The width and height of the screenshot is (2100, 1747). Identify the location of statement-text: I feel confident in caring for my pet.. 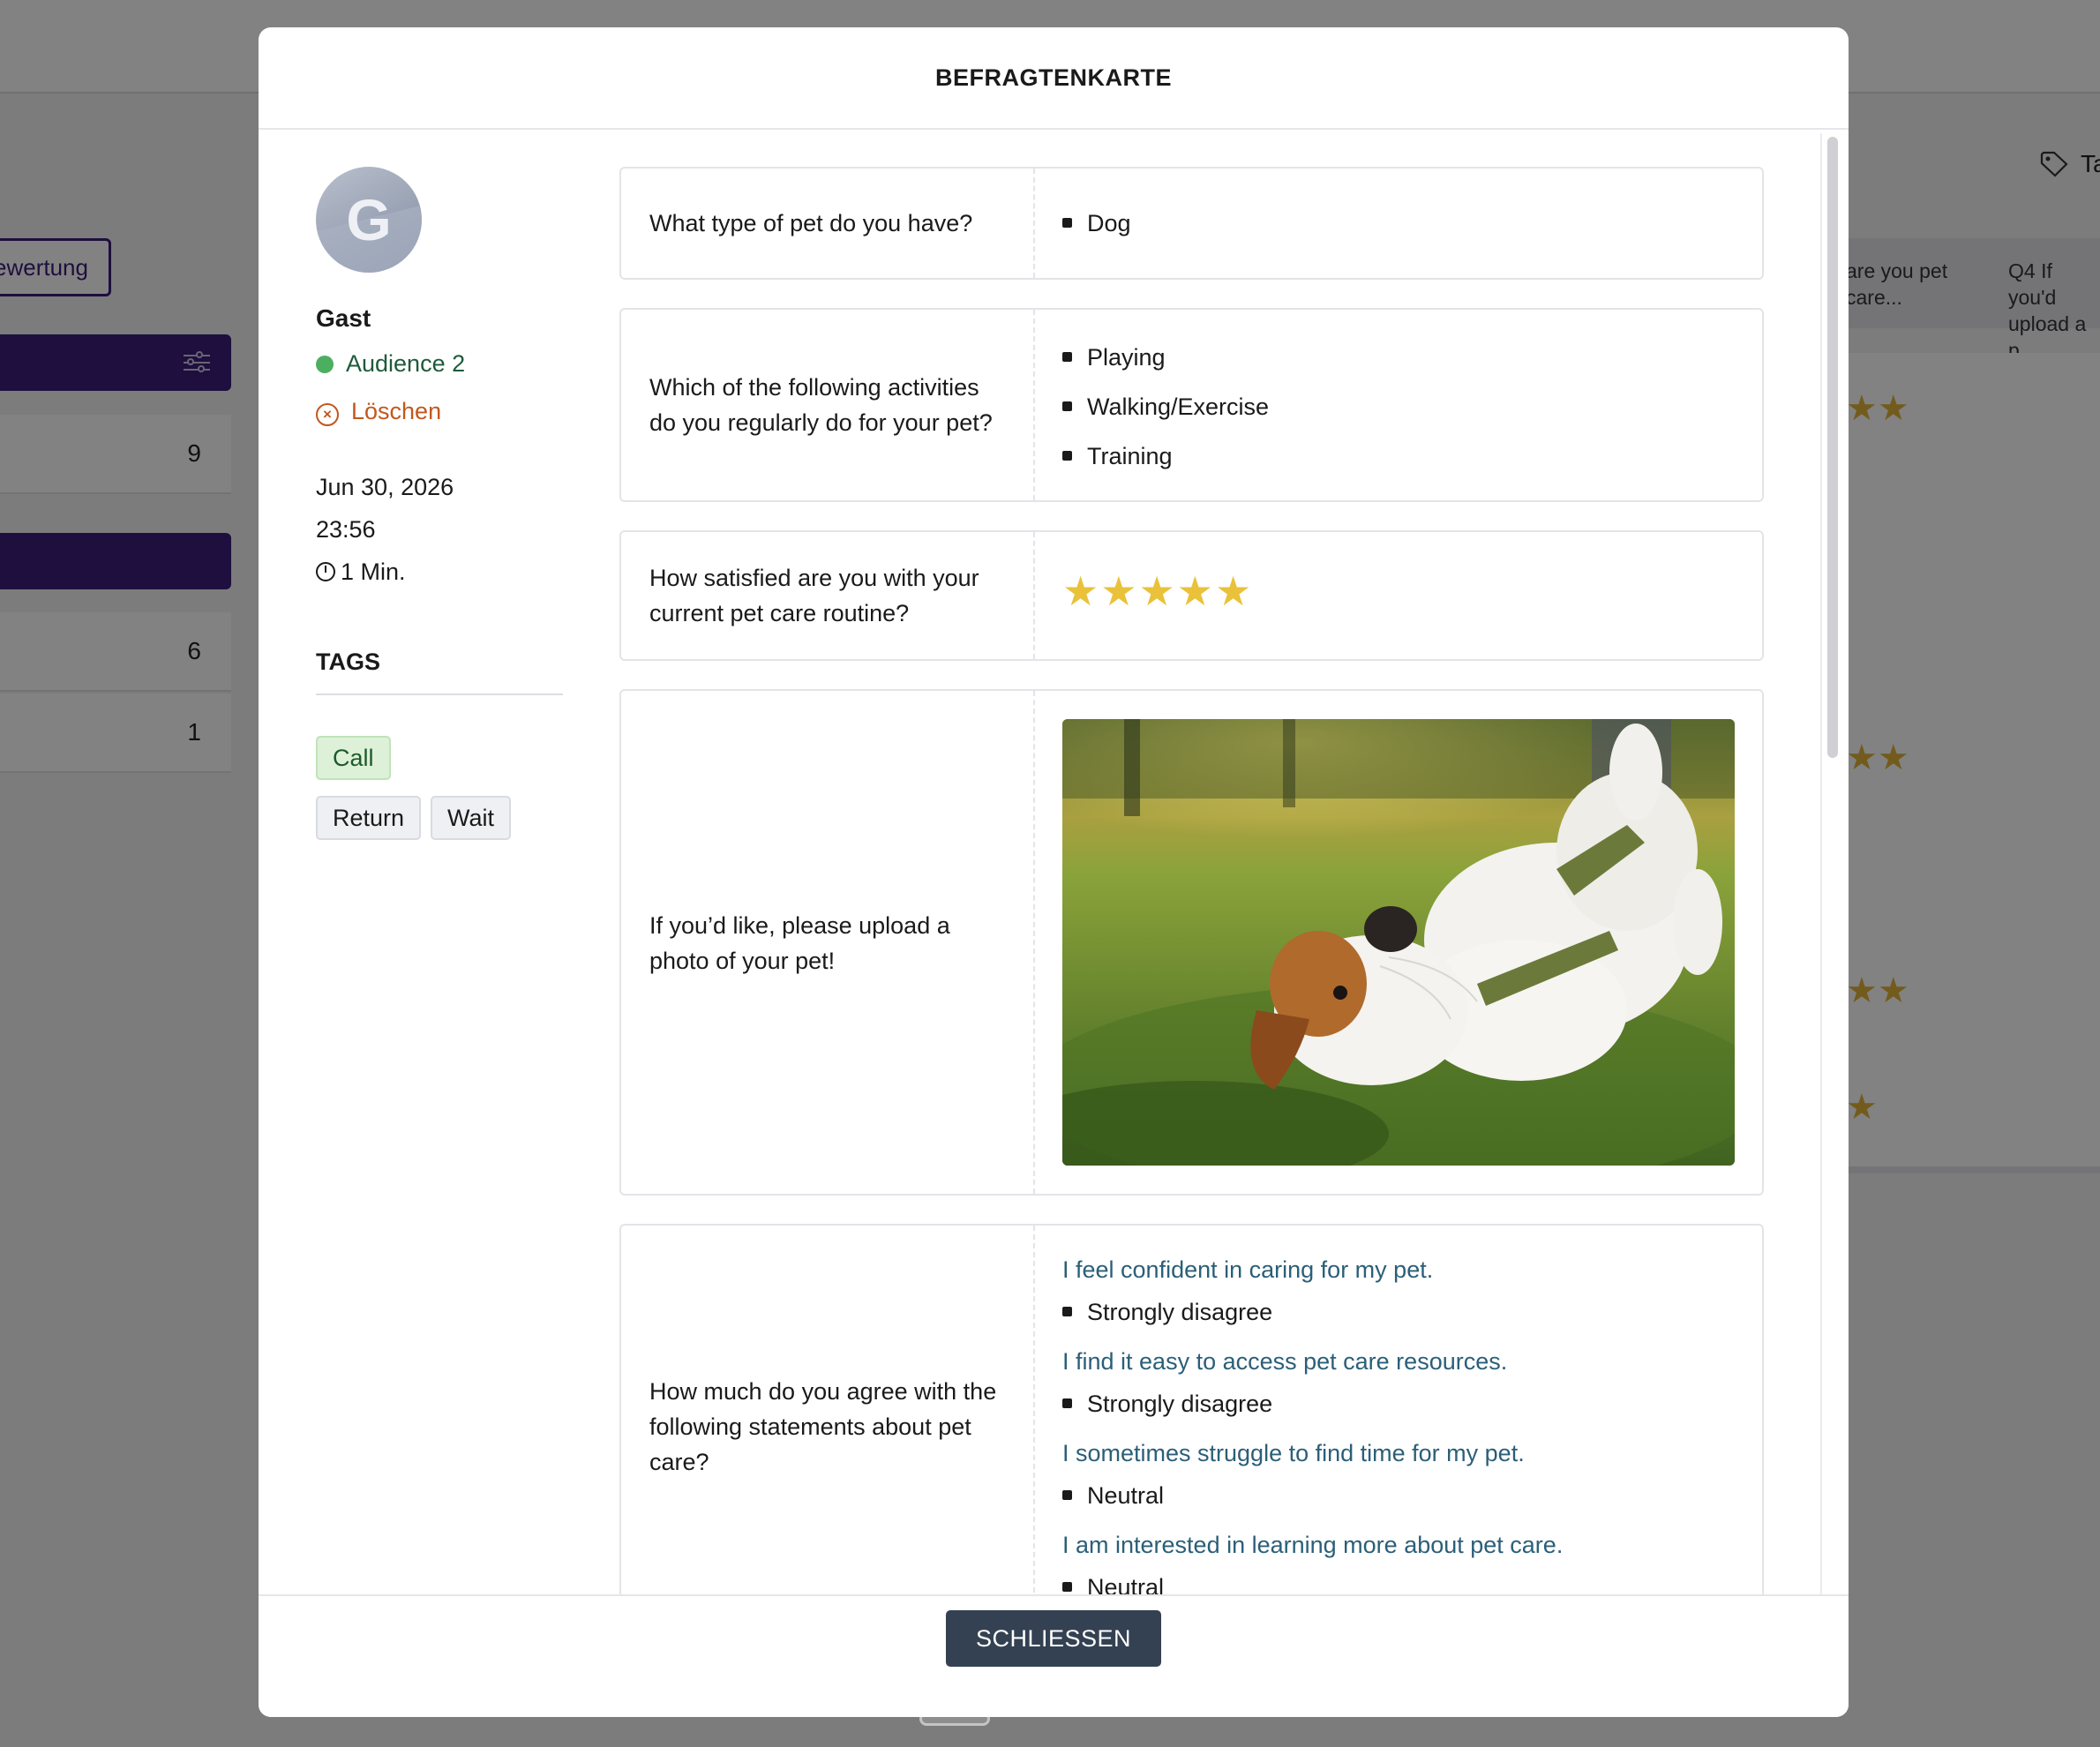
(1248, 1269).